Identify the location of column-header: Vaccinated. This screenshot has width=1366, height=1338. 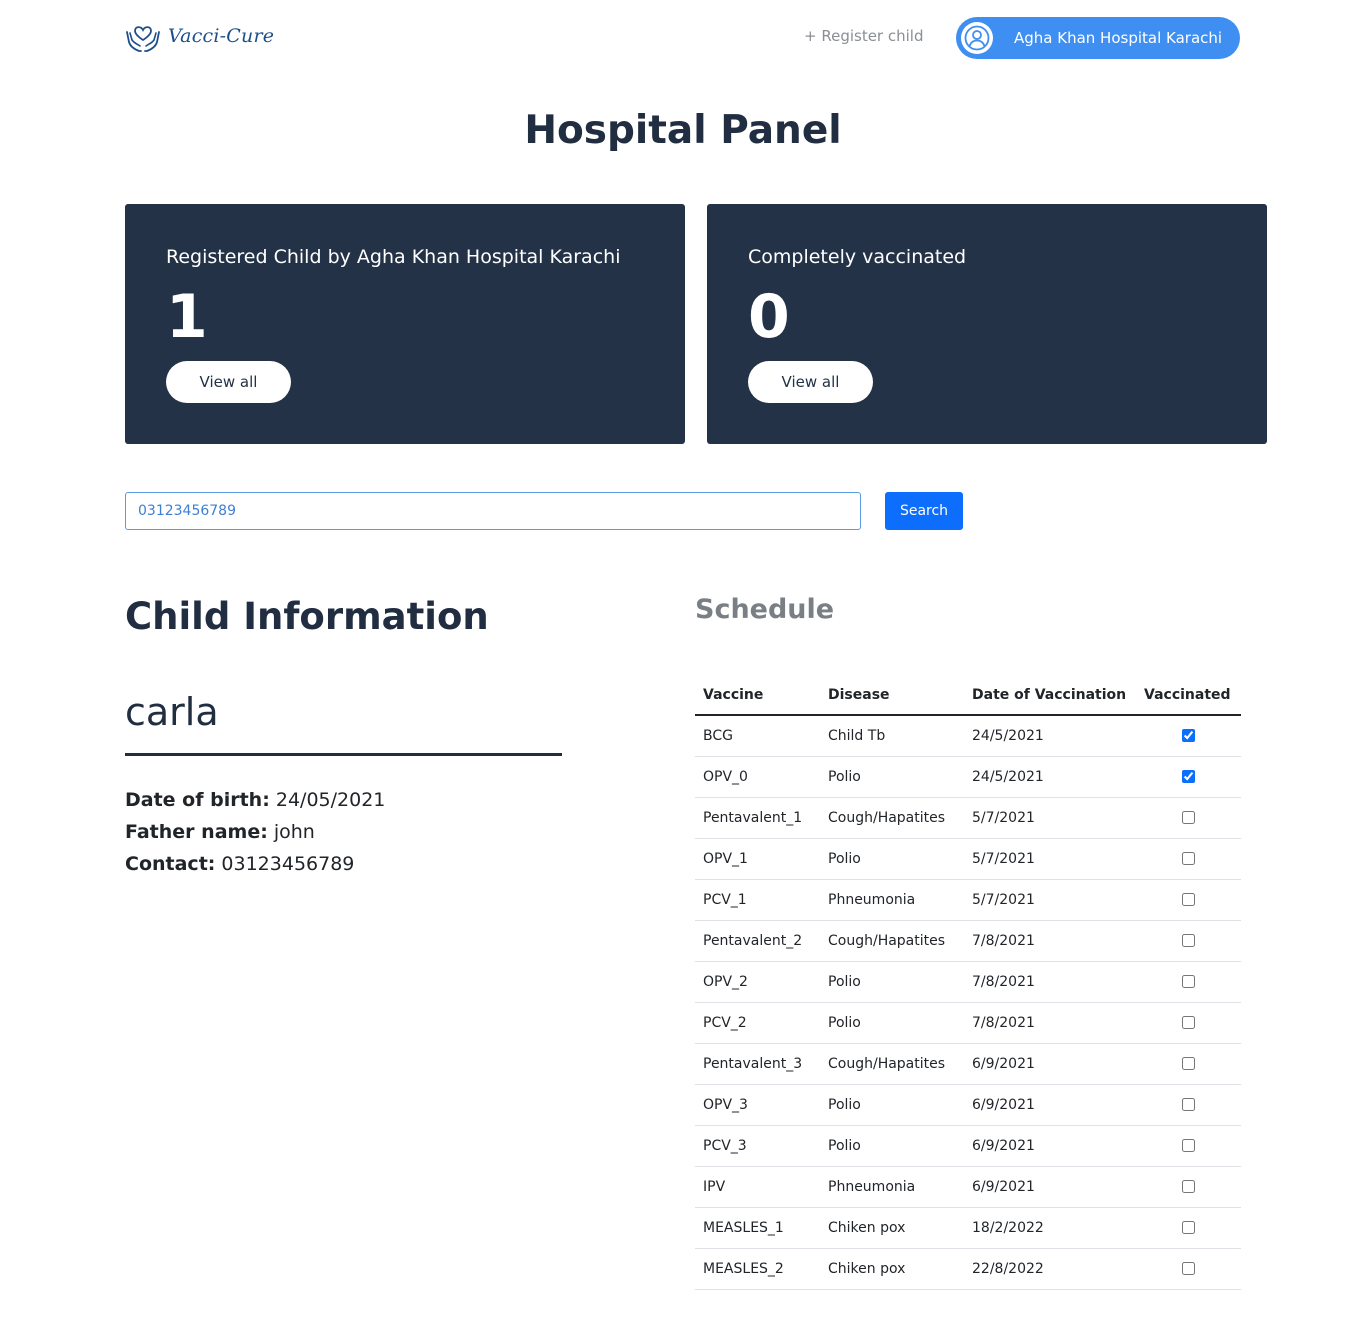
(1188, 695).